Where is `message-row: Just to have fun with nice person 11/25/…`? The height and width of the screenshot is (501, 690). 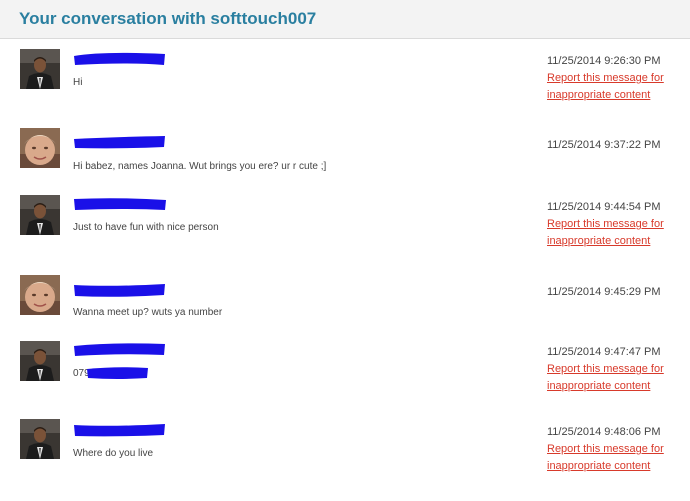
message-row: Just to have fun with nice person 11/25/… is located at coordinates (345, 225).